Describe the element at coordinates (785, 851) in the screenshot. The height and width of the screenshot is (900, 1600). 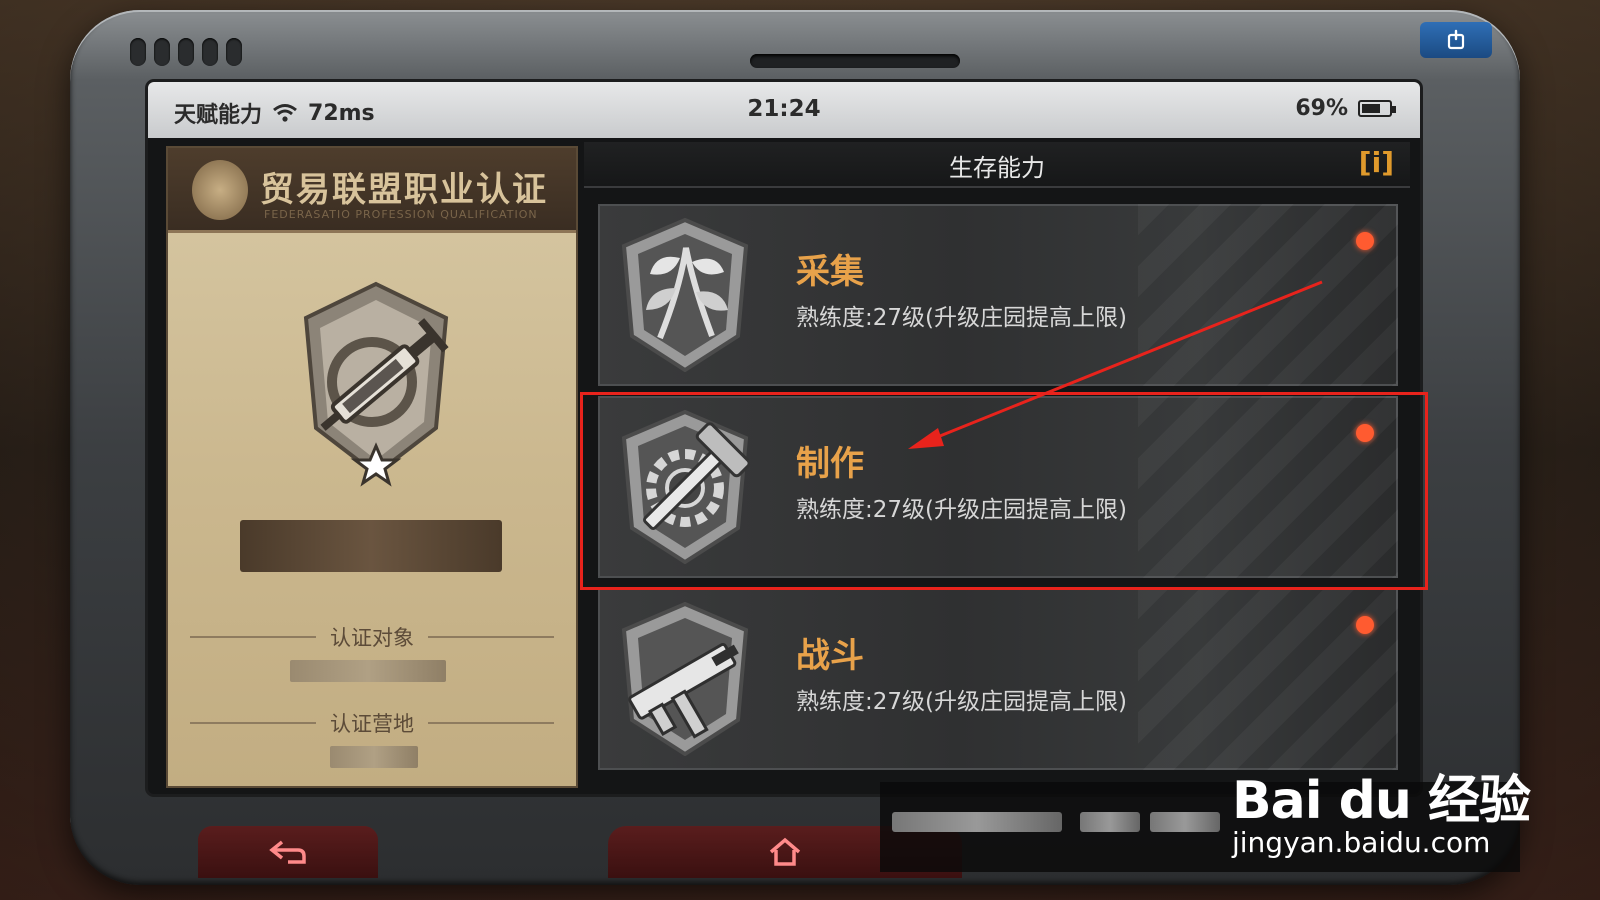
I see `home-icon` at that location.